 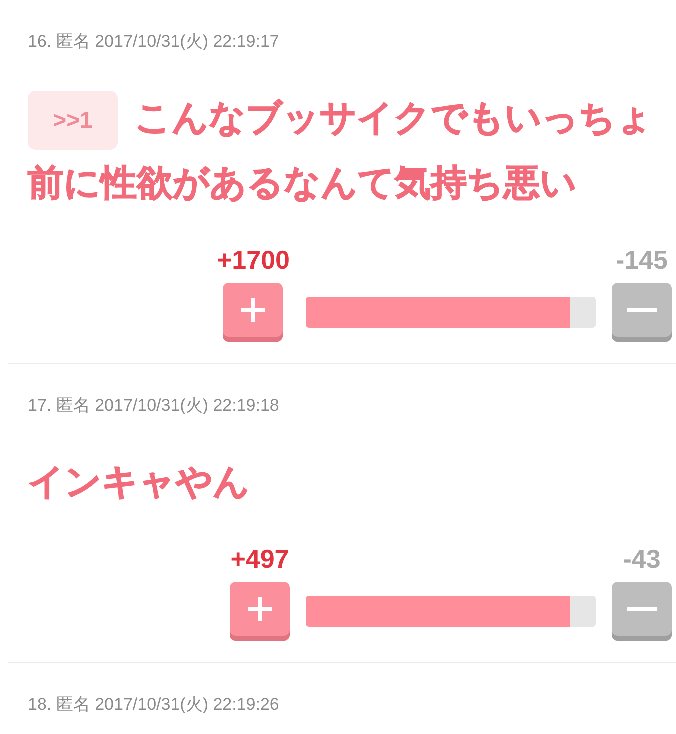 I want to click on comment-meta: 16. 匿名 2017/10/31(火) 22:19:17, so click(x=154, y=42).